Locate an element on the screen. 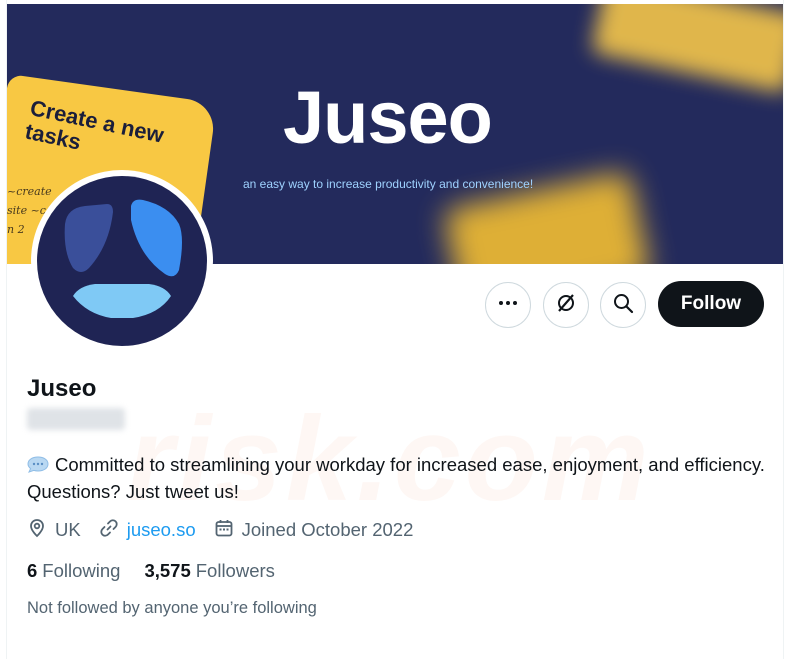  avatar is located at coordinates (122, 261).